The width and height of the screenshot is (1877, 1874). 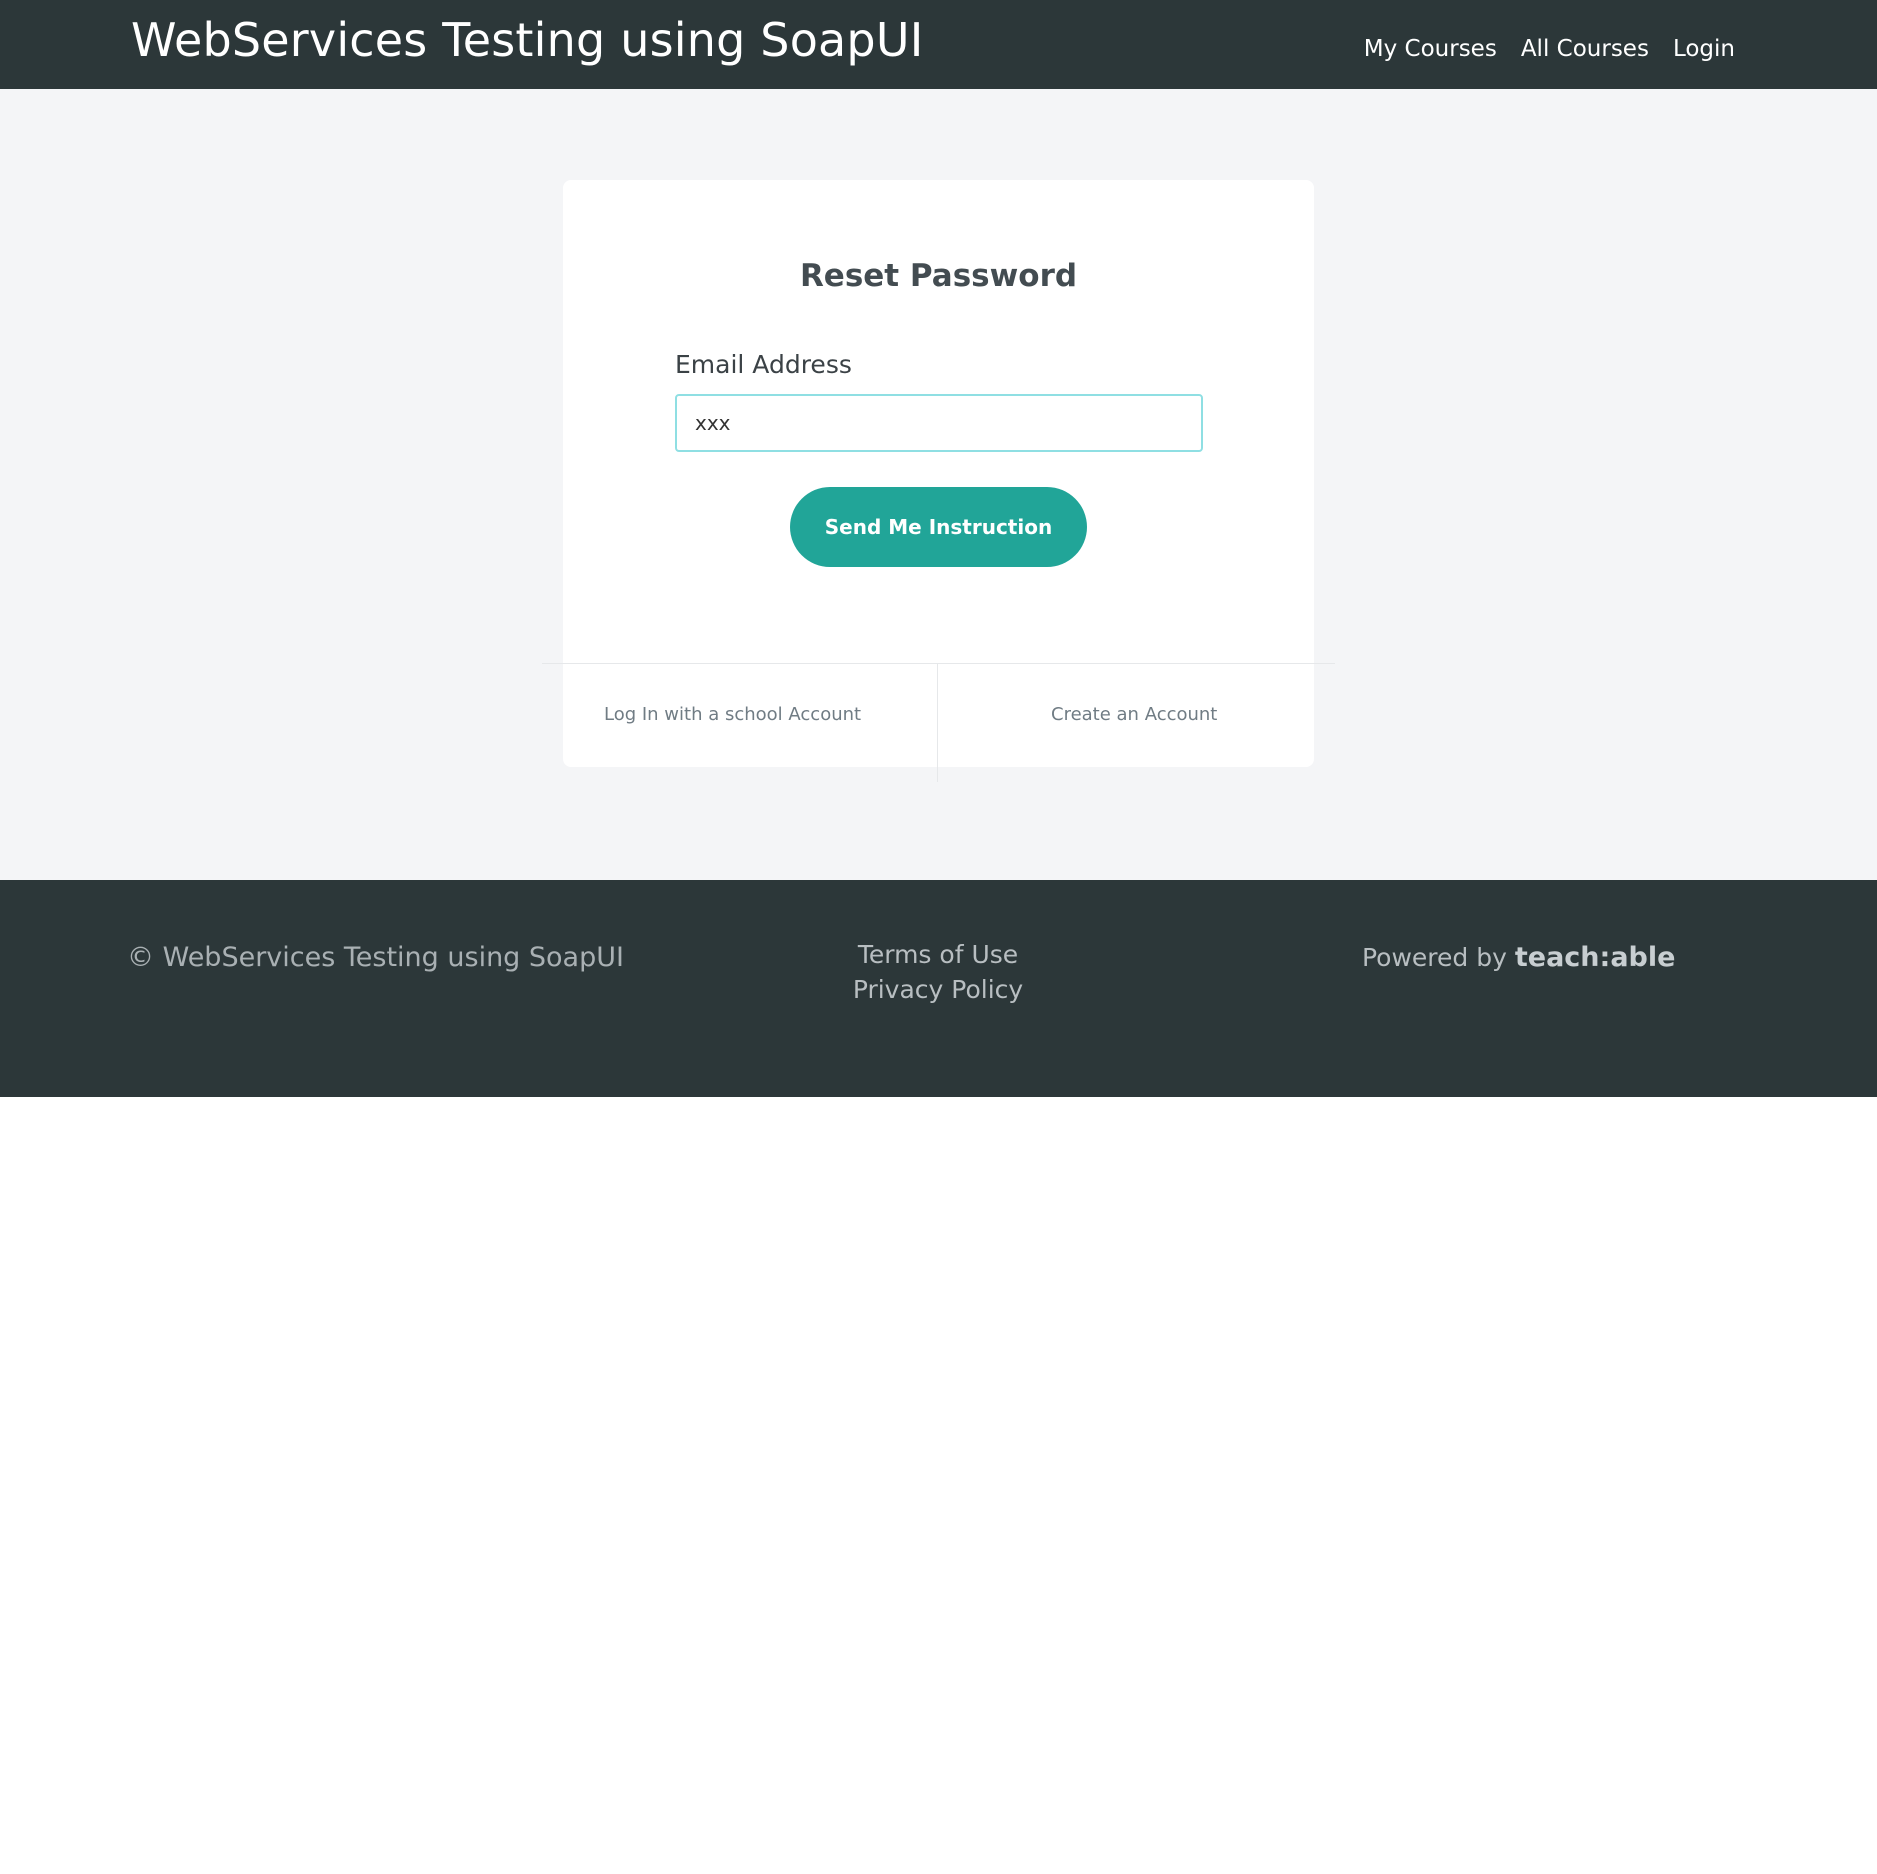 What do you see at coordinates (375, 957) in the screenshot?
I see `copyright-text: © WebServices Testing using SoapUI` at bounding box center [375, 957].